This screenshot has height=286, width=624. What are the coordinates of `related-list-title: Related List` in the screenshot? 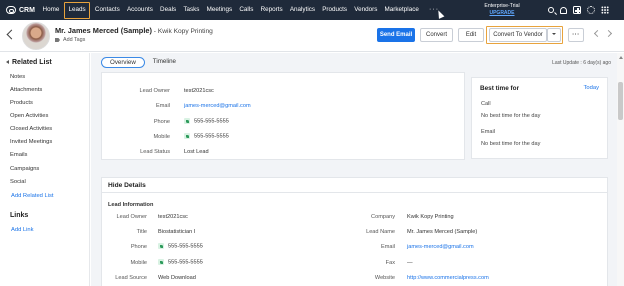 It's located at (29, 62).